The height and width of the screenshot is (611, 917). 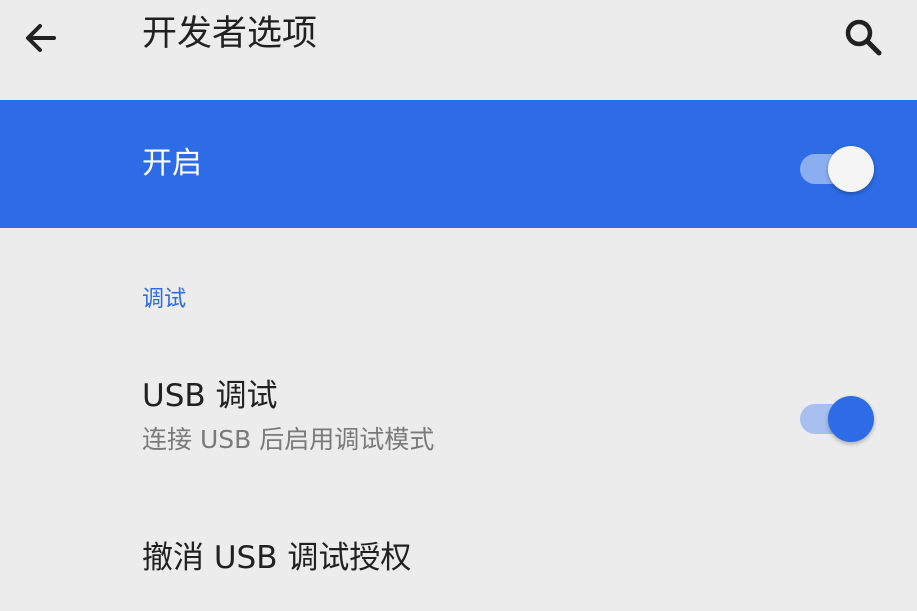 I want to click on search-icon, so click(x=863, y=37).